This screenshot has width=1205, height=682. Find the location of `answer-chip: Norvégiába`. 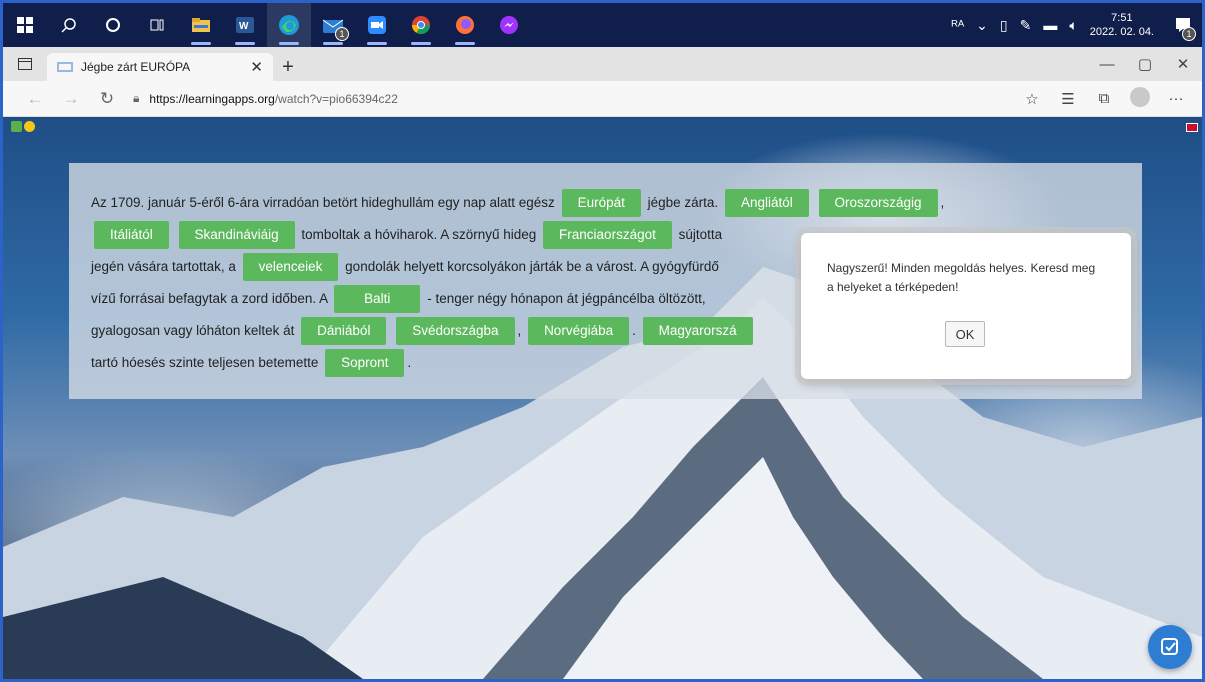

answer-chip: Norvégiába is located at coordinates (579, 331).